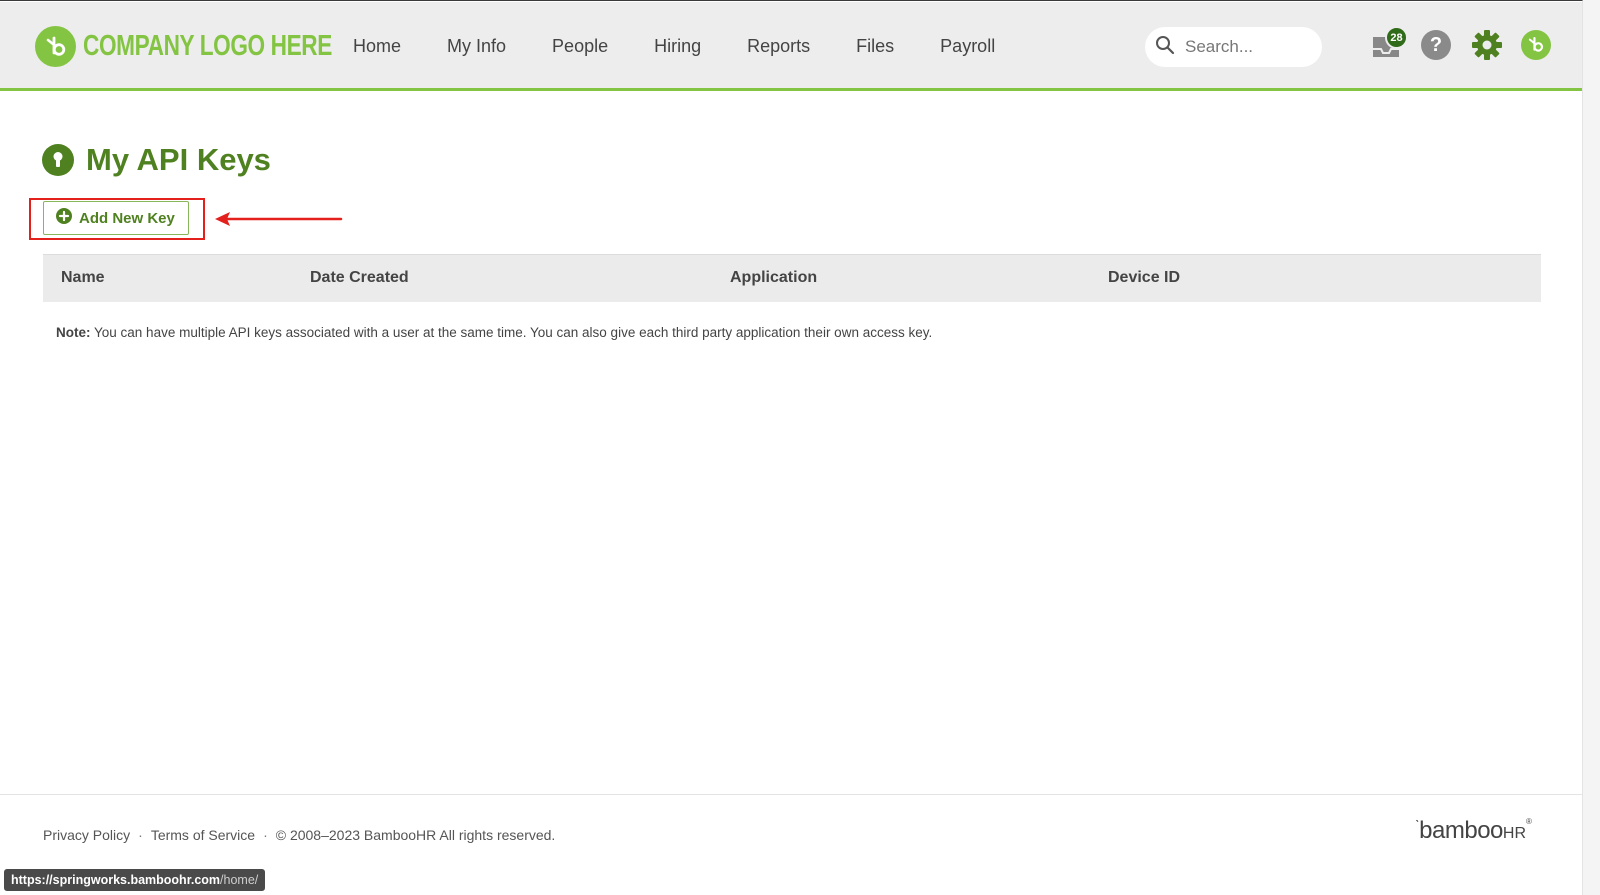 The height and width of the screenshot is (895, 1600). I want to click on registered-mark-icon: ®, so click(1529, 821).